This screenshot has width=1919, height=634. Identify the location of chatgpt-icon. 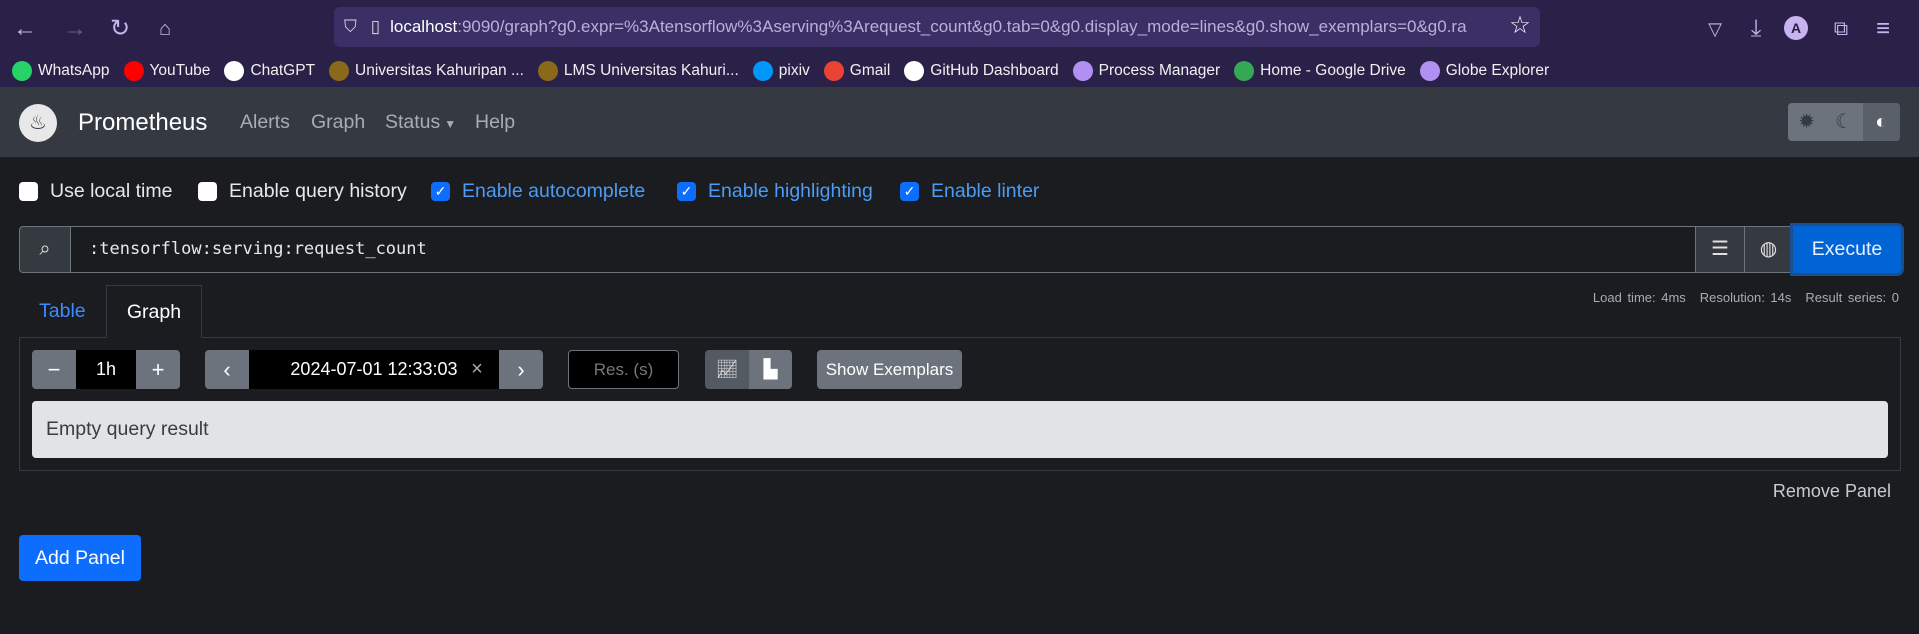
(234, 71).